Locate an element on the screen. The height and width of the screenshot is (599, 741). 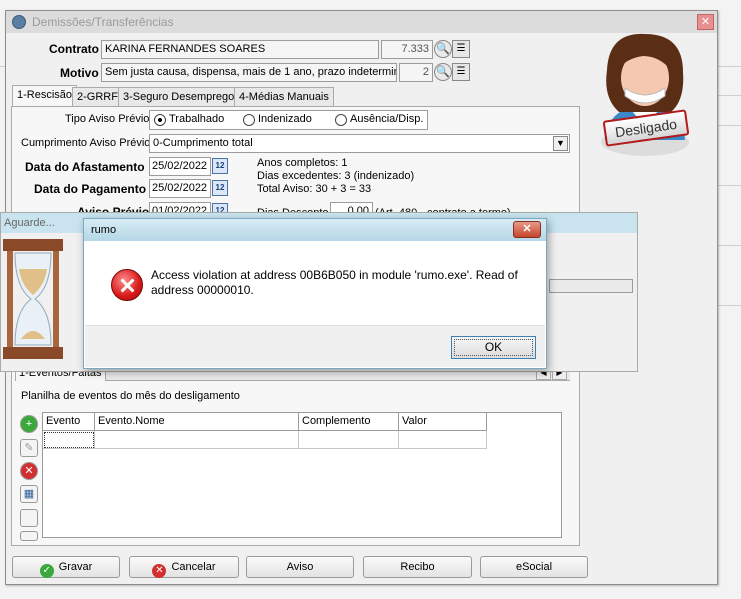
cancelar-button: ✕ Cancelar is located at coordinates (184, 567).